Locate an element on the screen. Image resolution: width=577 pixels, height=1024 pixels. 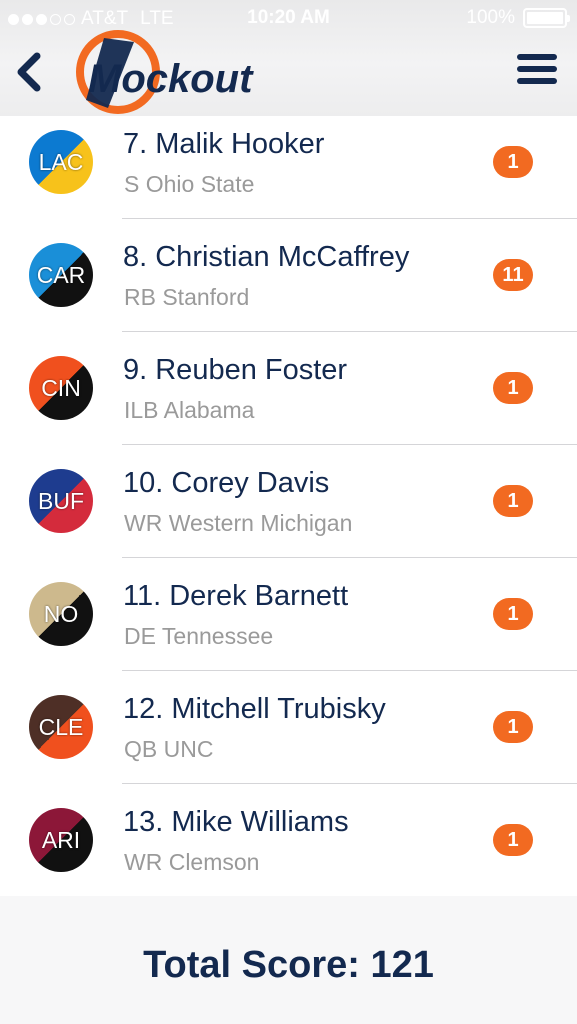
battery-percent: 100% is located at coordinates (490, 17).